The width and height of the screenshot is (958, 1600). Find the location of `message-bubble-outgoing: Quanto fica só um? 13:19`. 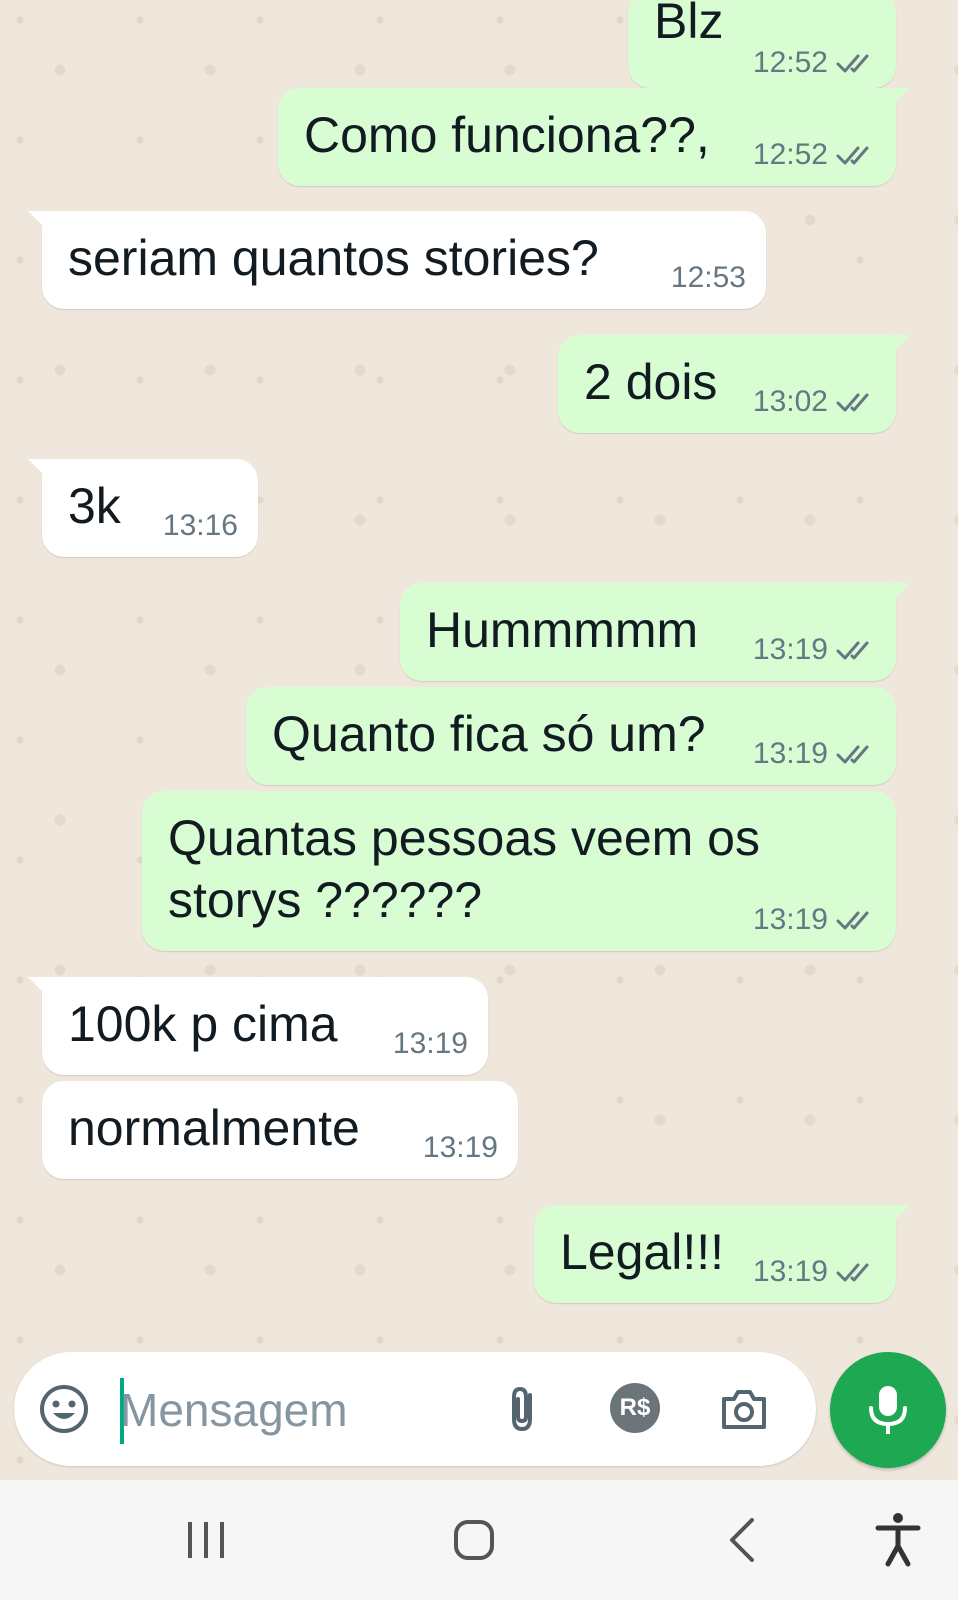

message-bubble-outgoing: Quanto fica só um? 13:19 is located at coordinates (571, 736).